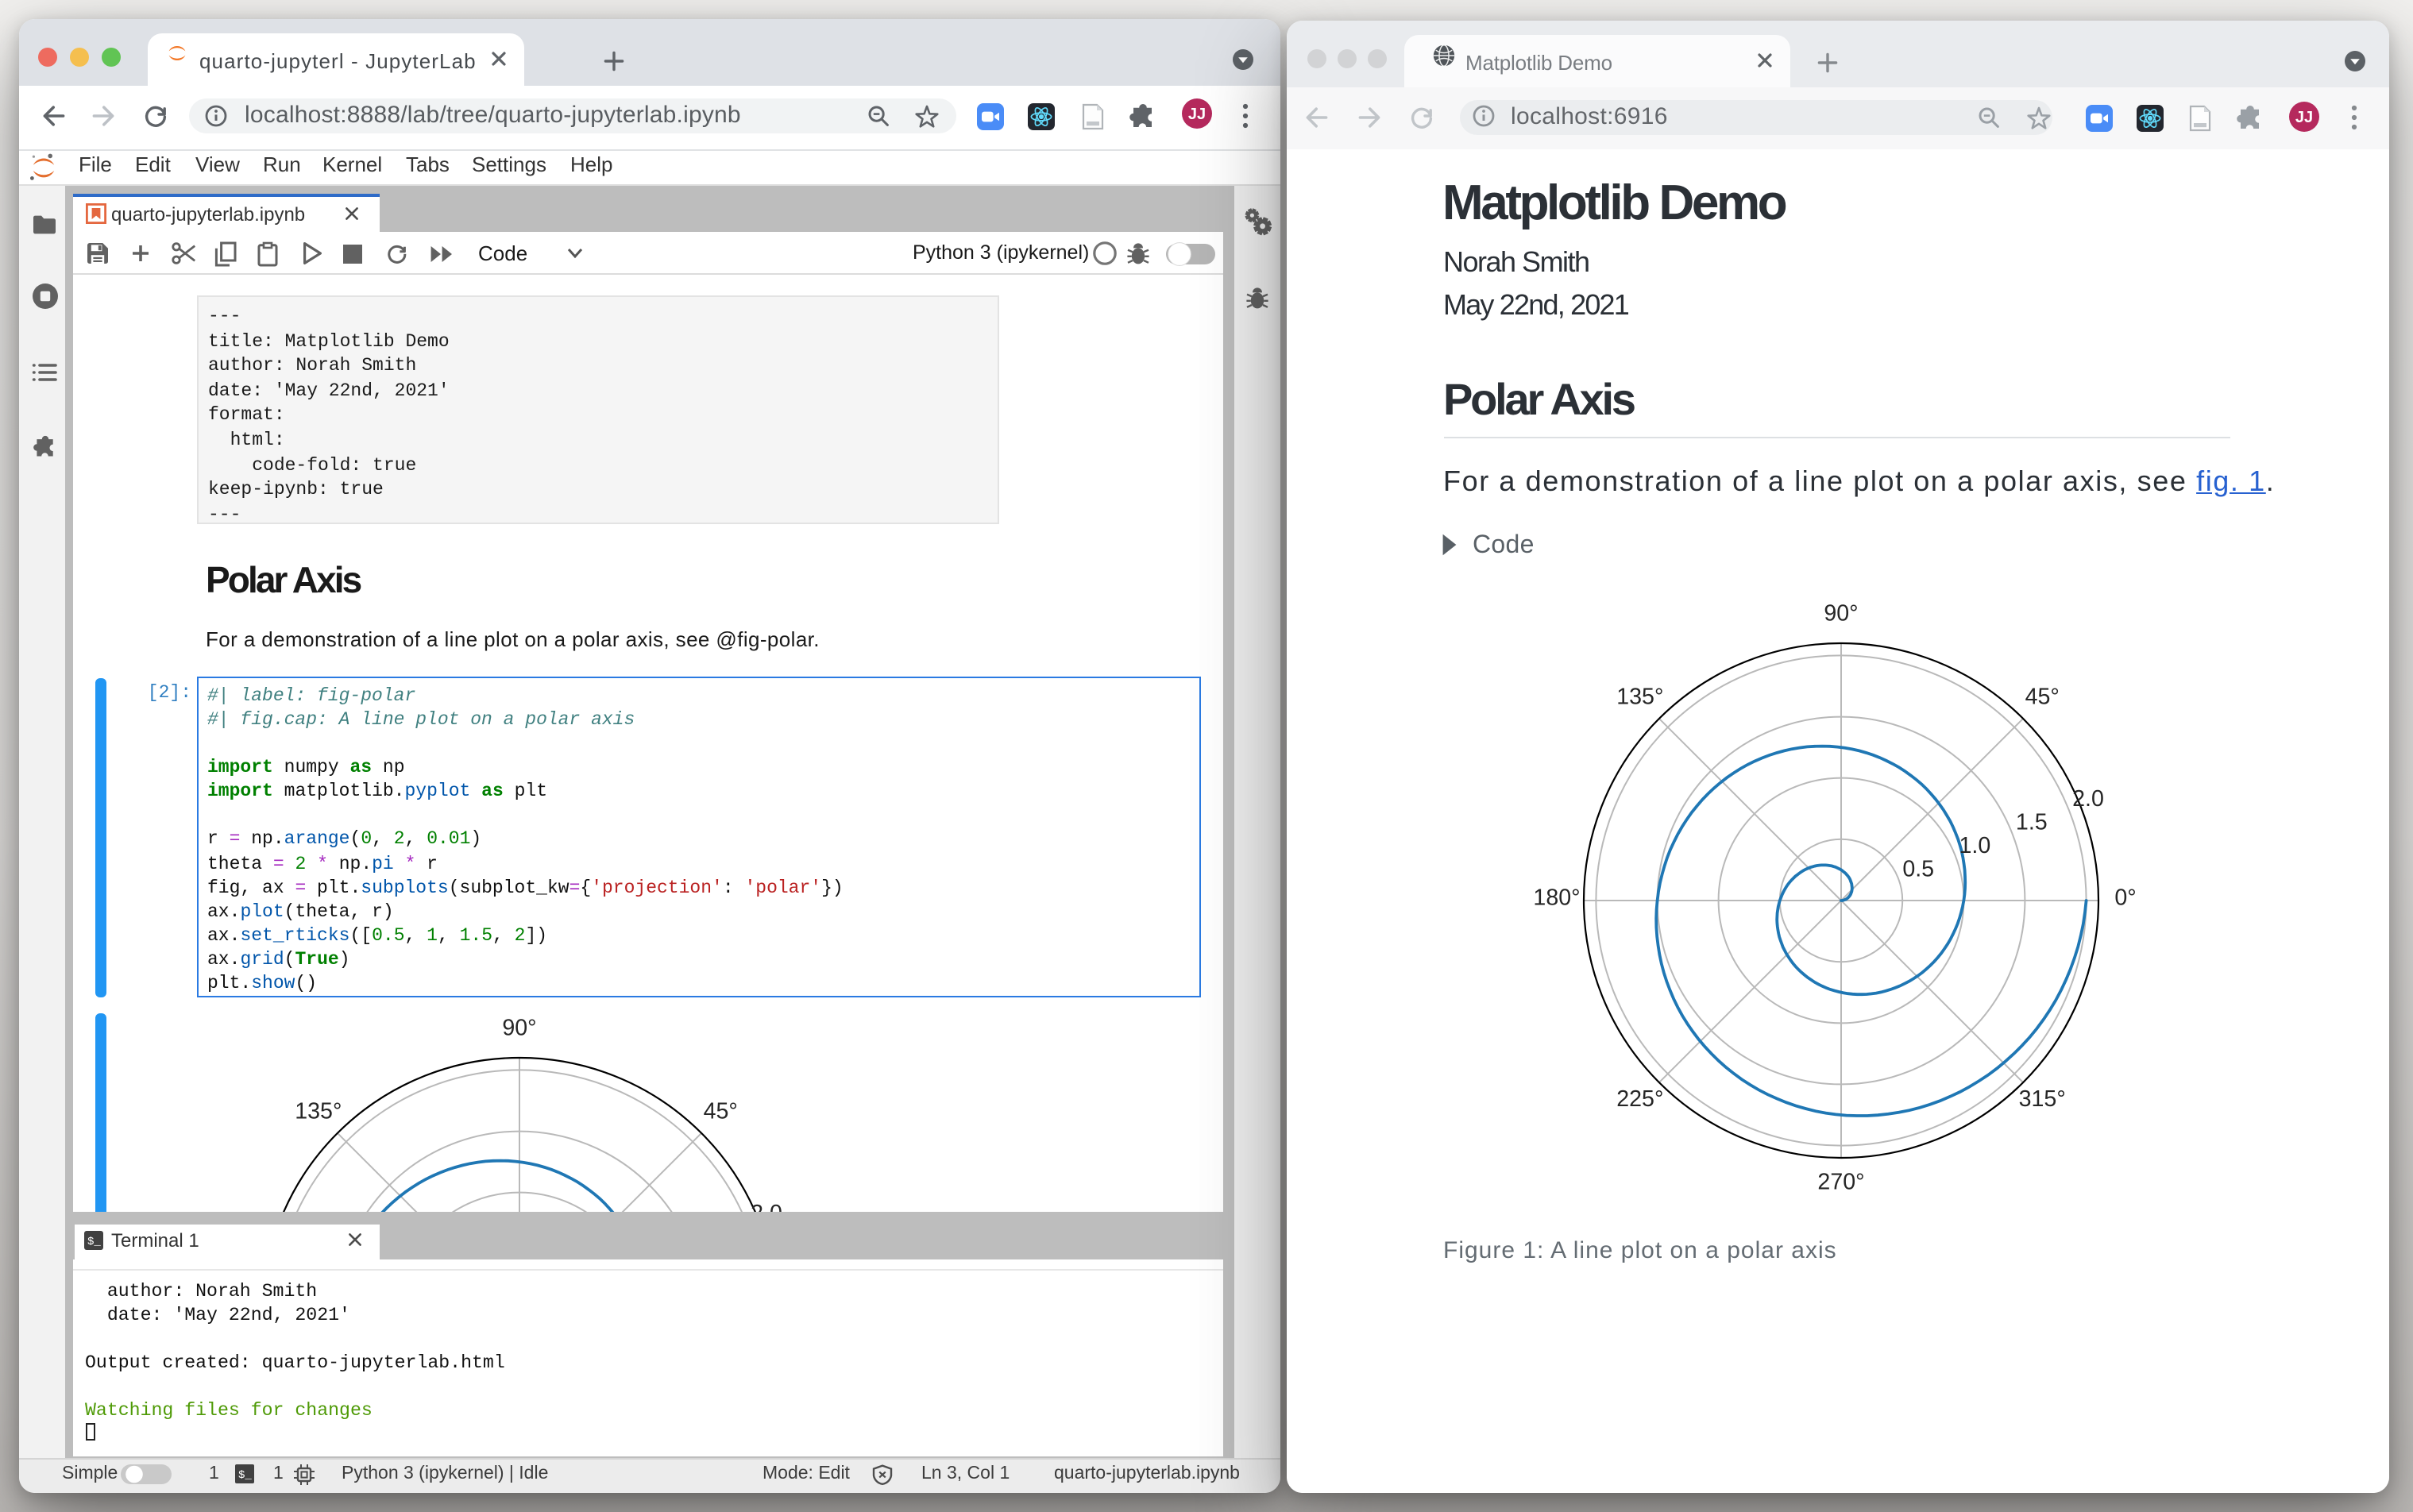 This screenshot has width=2413, height=1512. What do you see at coordinates (2032, 822) in the screenshot?
I see `svg-text: 1.5` at bounding box center [2032, 822].